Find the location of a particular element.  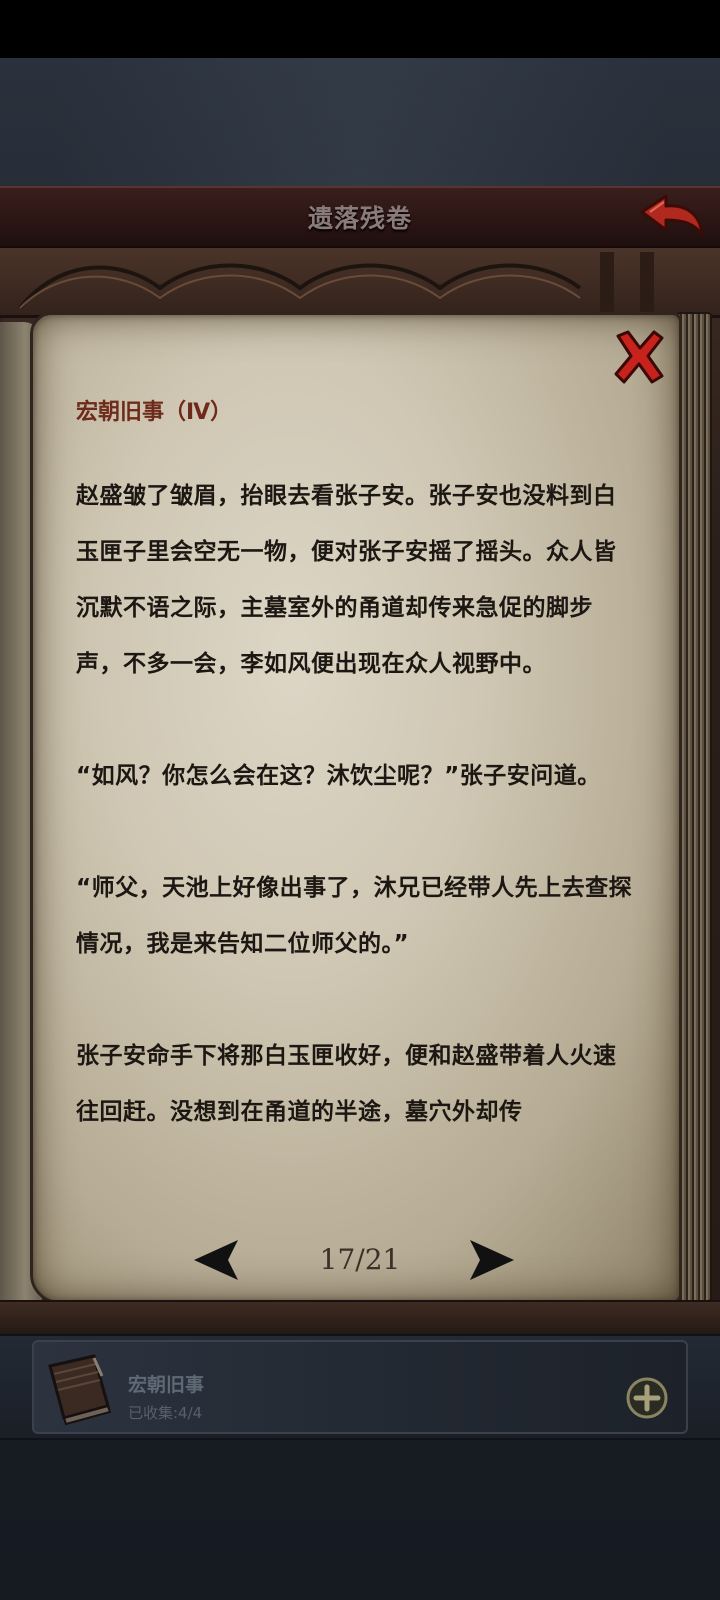

collection-name: 宏朝旧事 is located at coordinates (166, 1385).